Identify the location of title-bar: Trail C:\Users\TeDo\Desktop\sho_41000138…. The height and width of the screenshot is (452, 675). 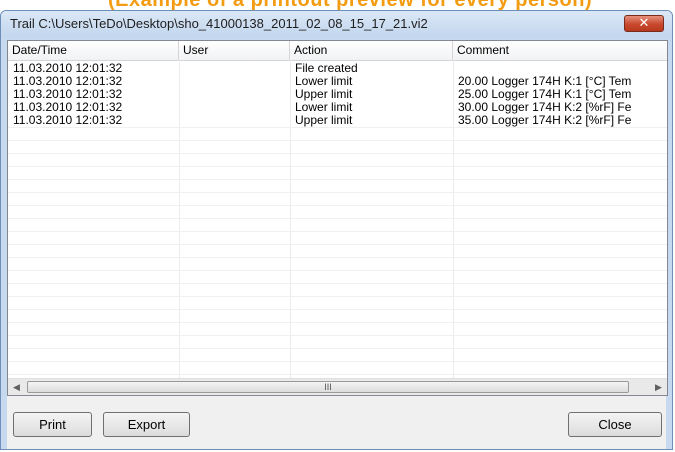
(336, 24).